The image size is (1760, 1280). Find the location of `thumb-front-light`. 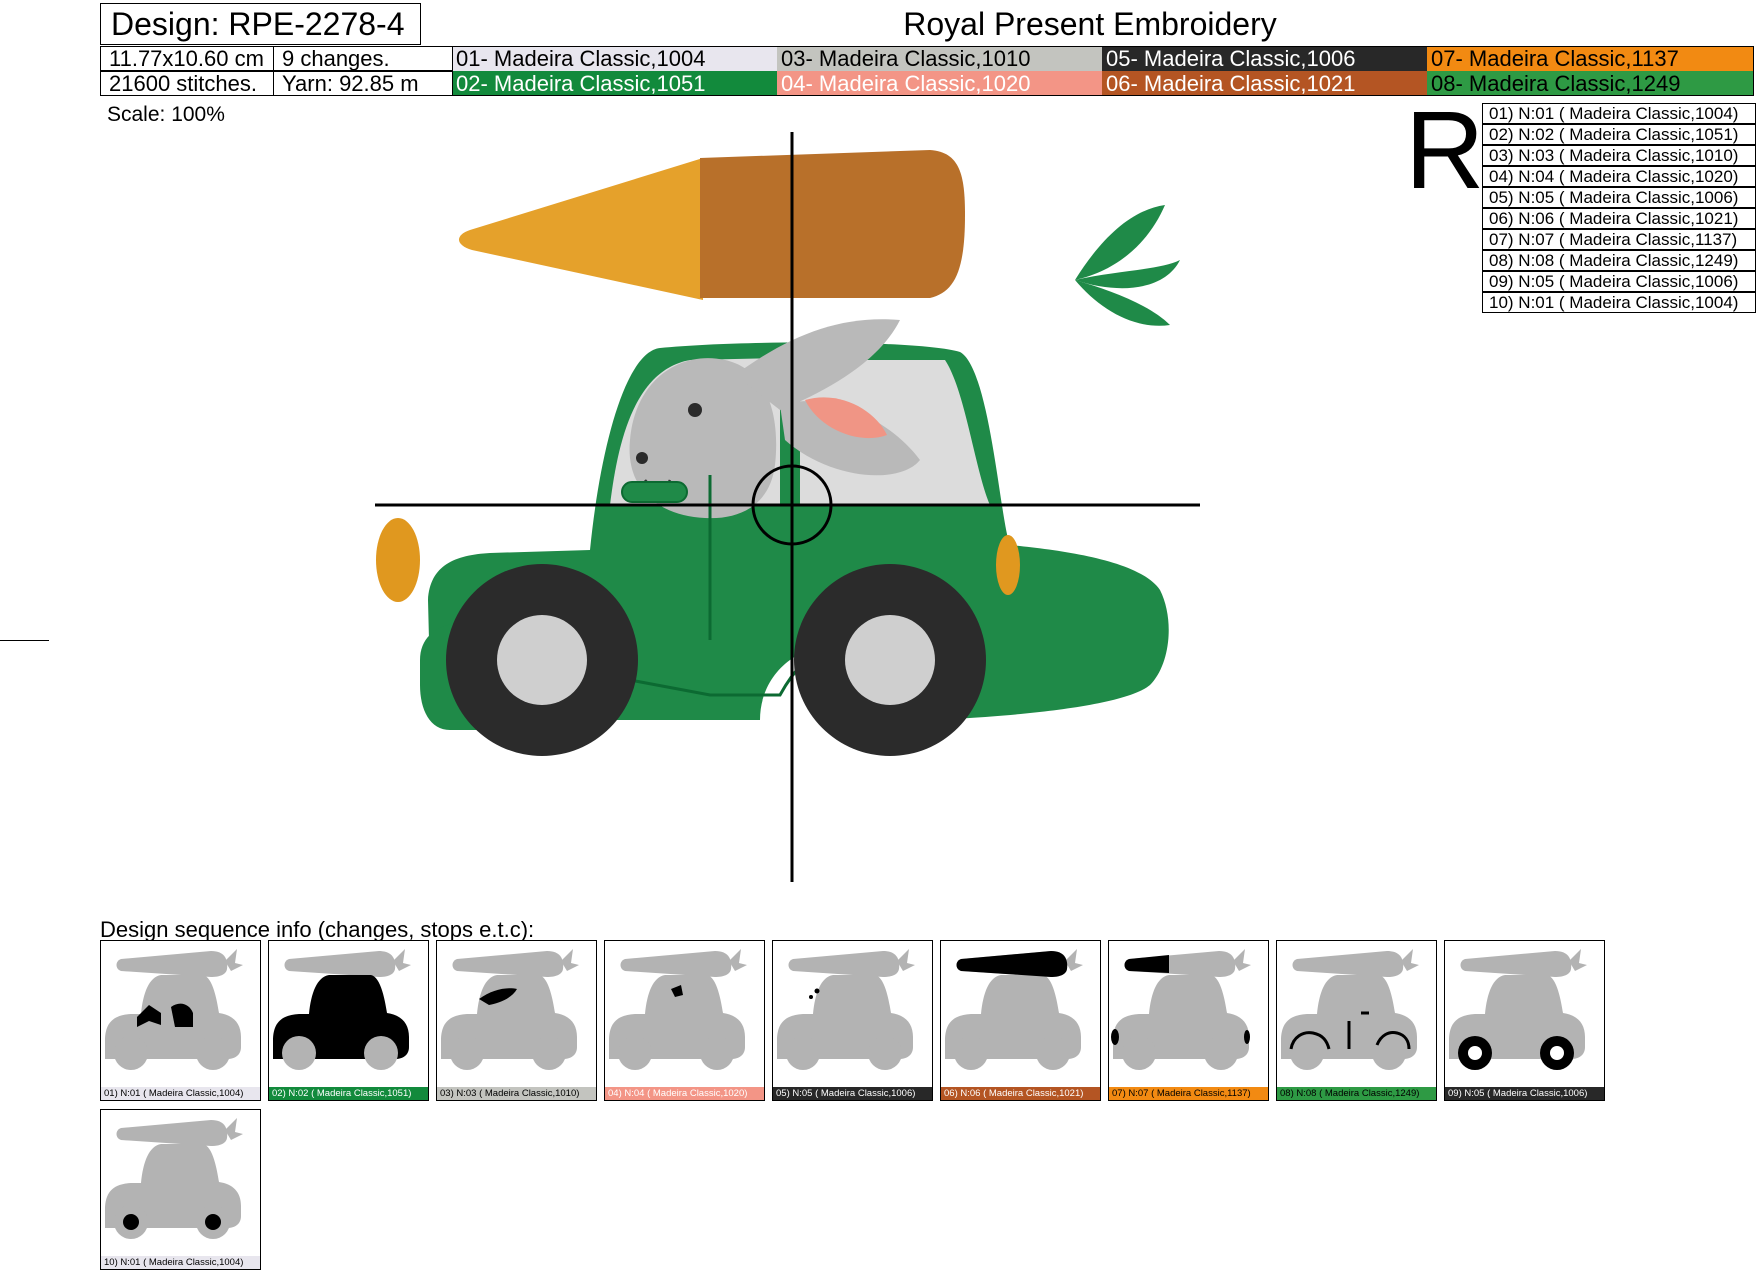

thumb-front-light is located at coordinates (1115, 1037).